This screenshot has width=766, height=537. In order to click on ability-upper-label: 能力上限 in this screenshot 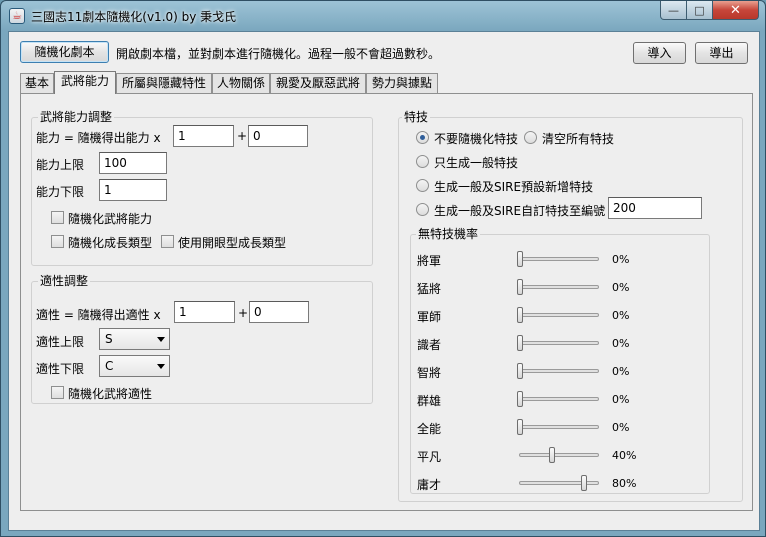, I will do `click(60, 165)`.